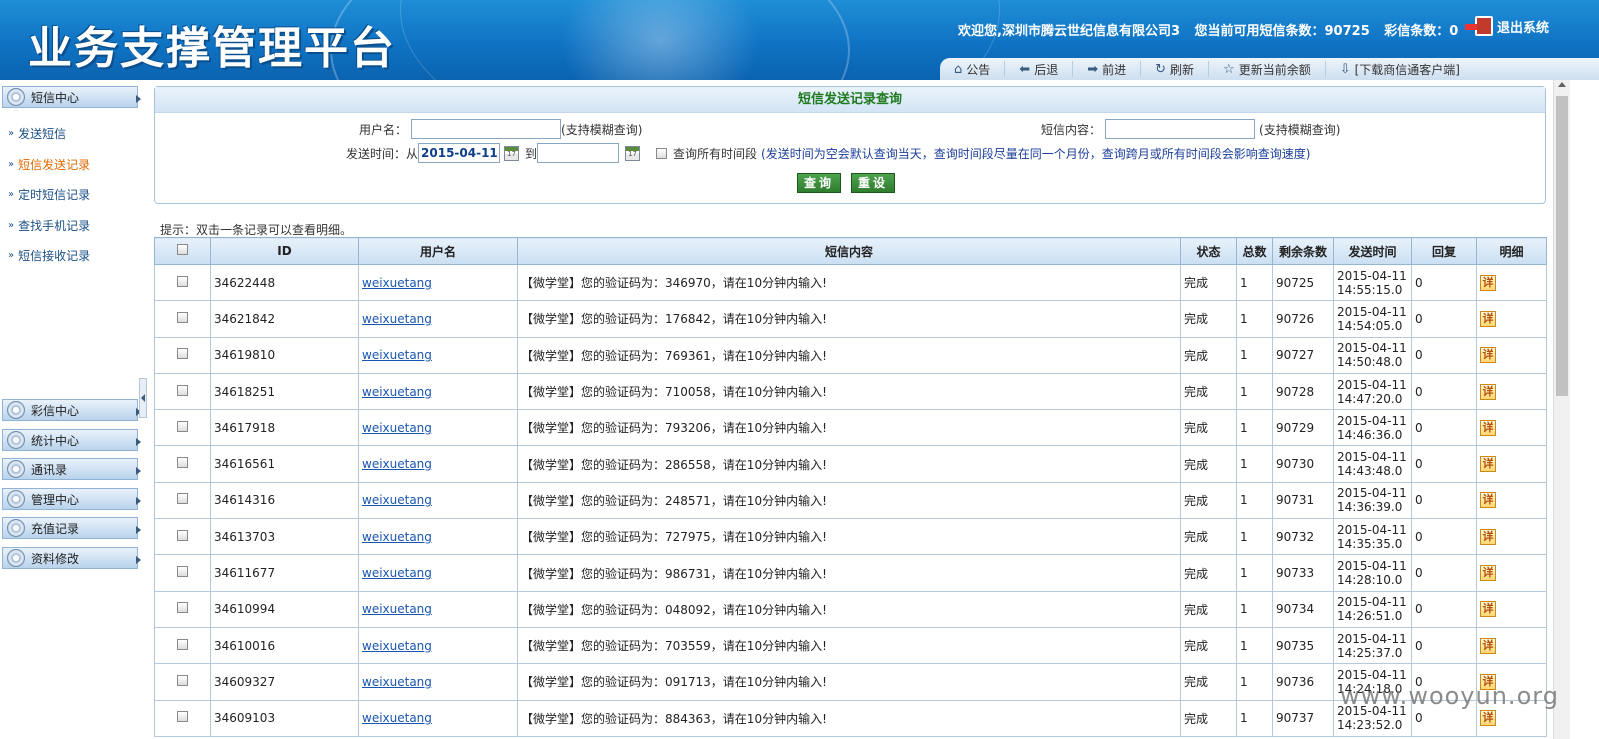 This screenshot has width=1599, height=739. What do you see at coordinates (71, 469) in the screenshot?
I see `sidebar-section-contacts: 通讯录` at bounding box center [71, 469].